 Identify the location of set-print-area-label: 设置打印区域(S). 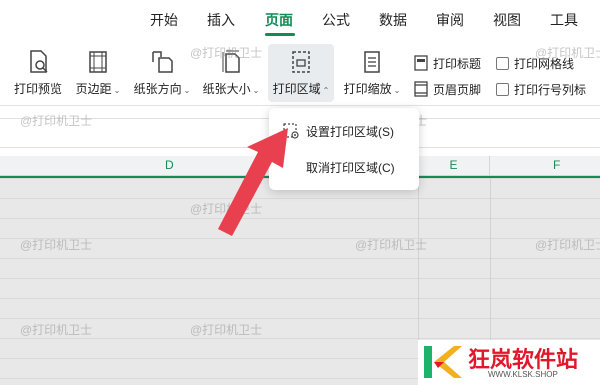
(350, 131).